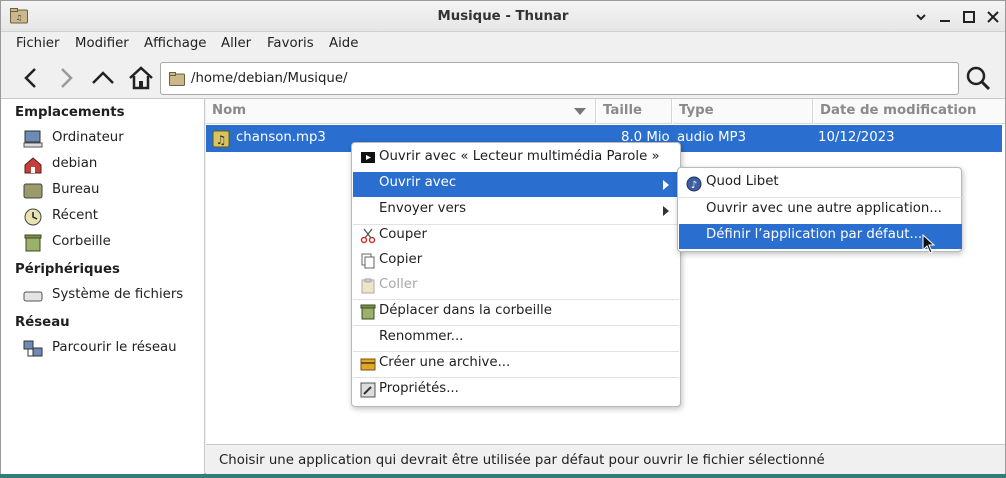 This screenshot has width=1006, height=478. What do you see at coordinates (229, 110) in the screenshot?
I see `column-label: Nom` at bounding box center [229, 110].